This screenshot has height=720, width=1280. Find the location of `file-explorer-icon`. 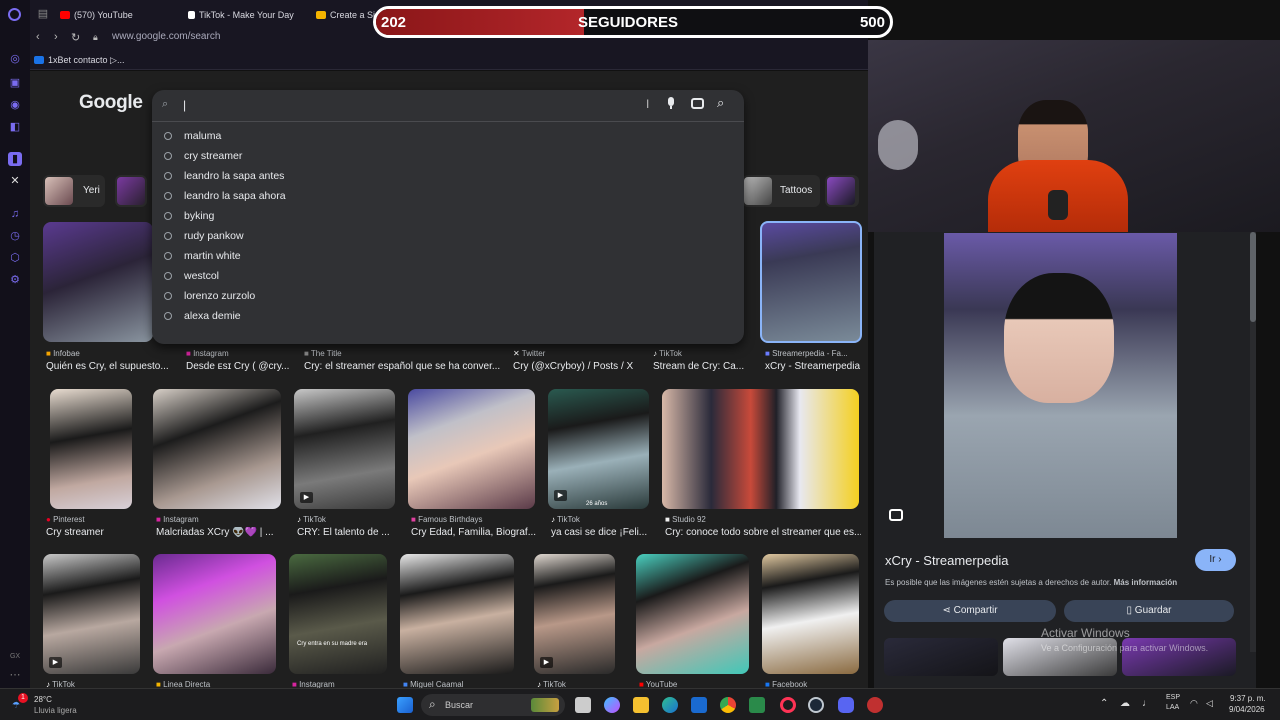

file-explorer-icon is located at coordinates (641, 705).